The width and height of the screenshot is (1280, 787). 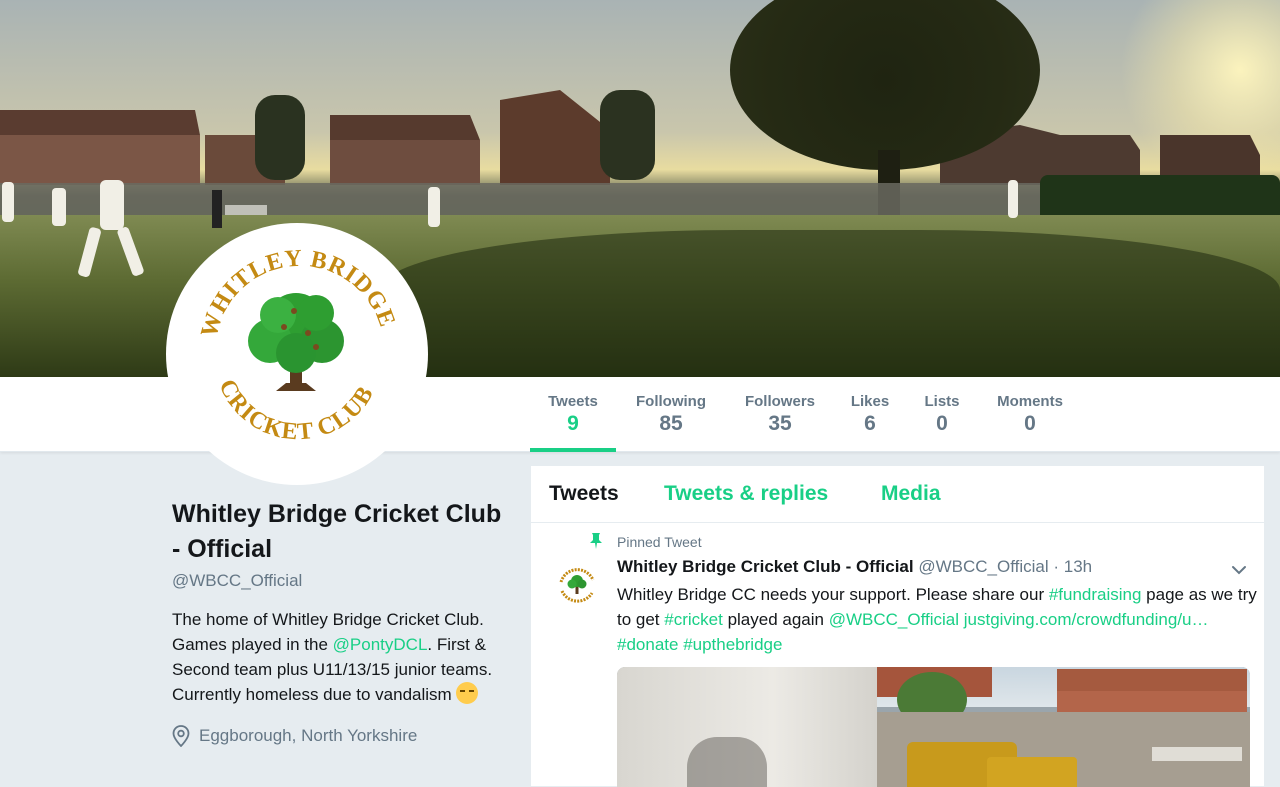 I want to click on hashtag-link: #upthebridge, so click(x=732, y=644).